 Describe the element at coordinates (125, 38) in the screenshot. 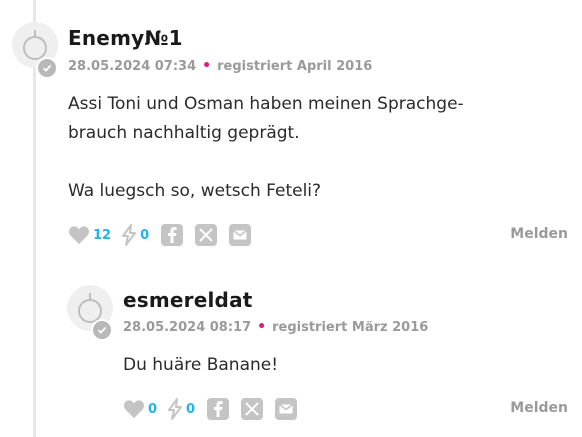

I see `username: Enemy№1` at that location.